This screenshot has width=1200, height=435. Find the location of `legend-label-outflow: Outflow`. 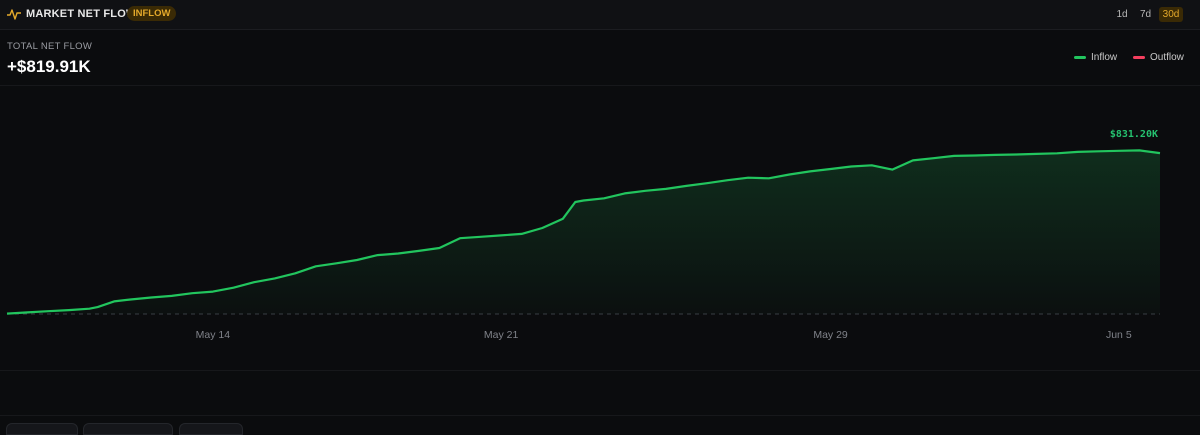

legend-label-outflow: Outflow is located at coordinates (1167, 57).